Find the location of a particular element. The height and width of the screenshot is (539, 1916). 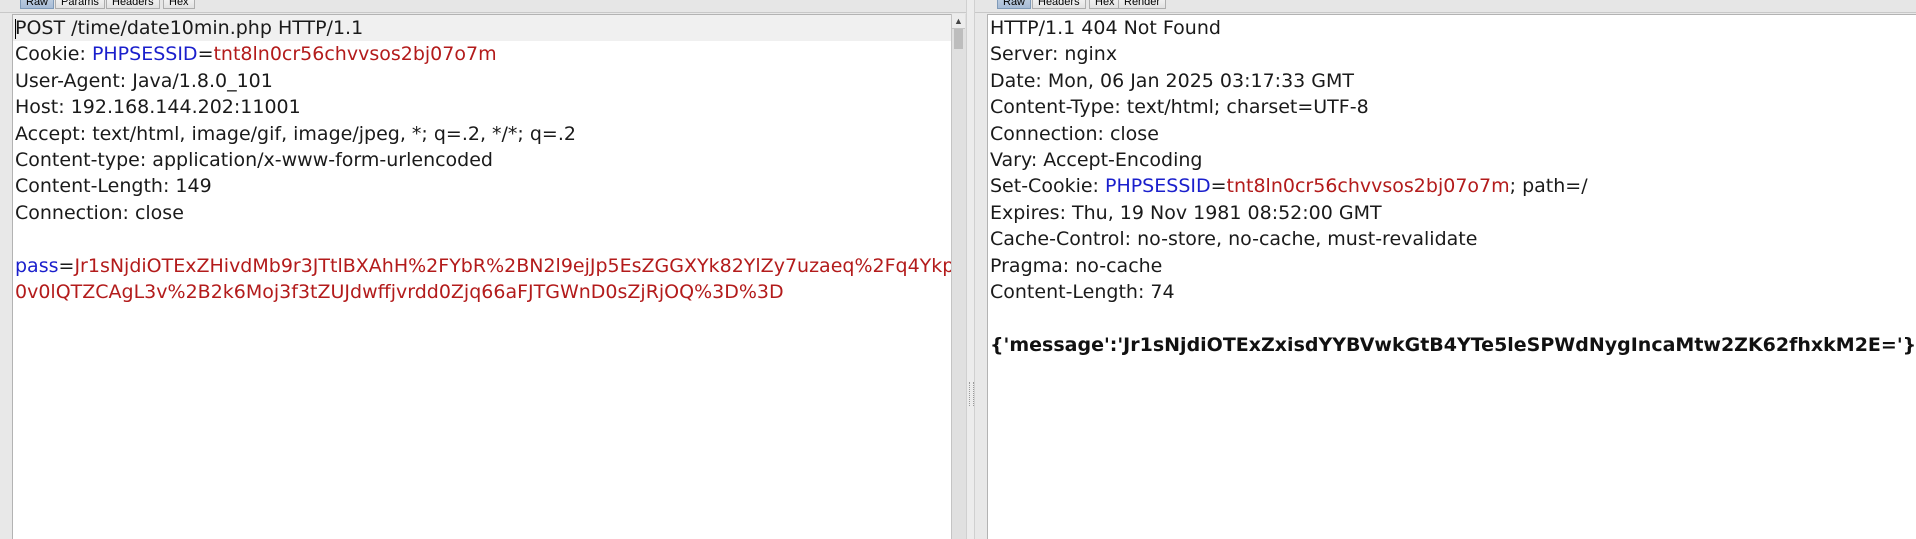

response-header: Vary: Accept-Encoding is located at coordinates (1096, 159).